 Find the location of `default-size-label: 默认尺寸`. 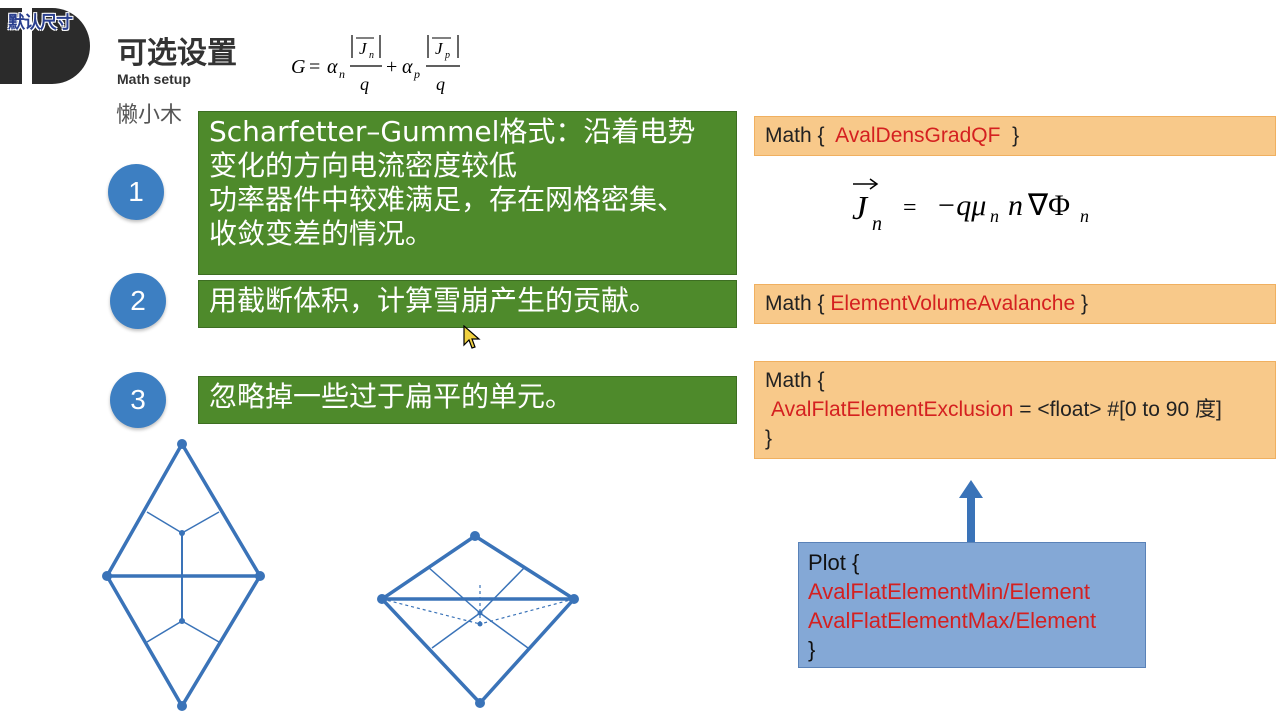

default-size-label: 默认尺寸 is located at coordinates (40, 23).